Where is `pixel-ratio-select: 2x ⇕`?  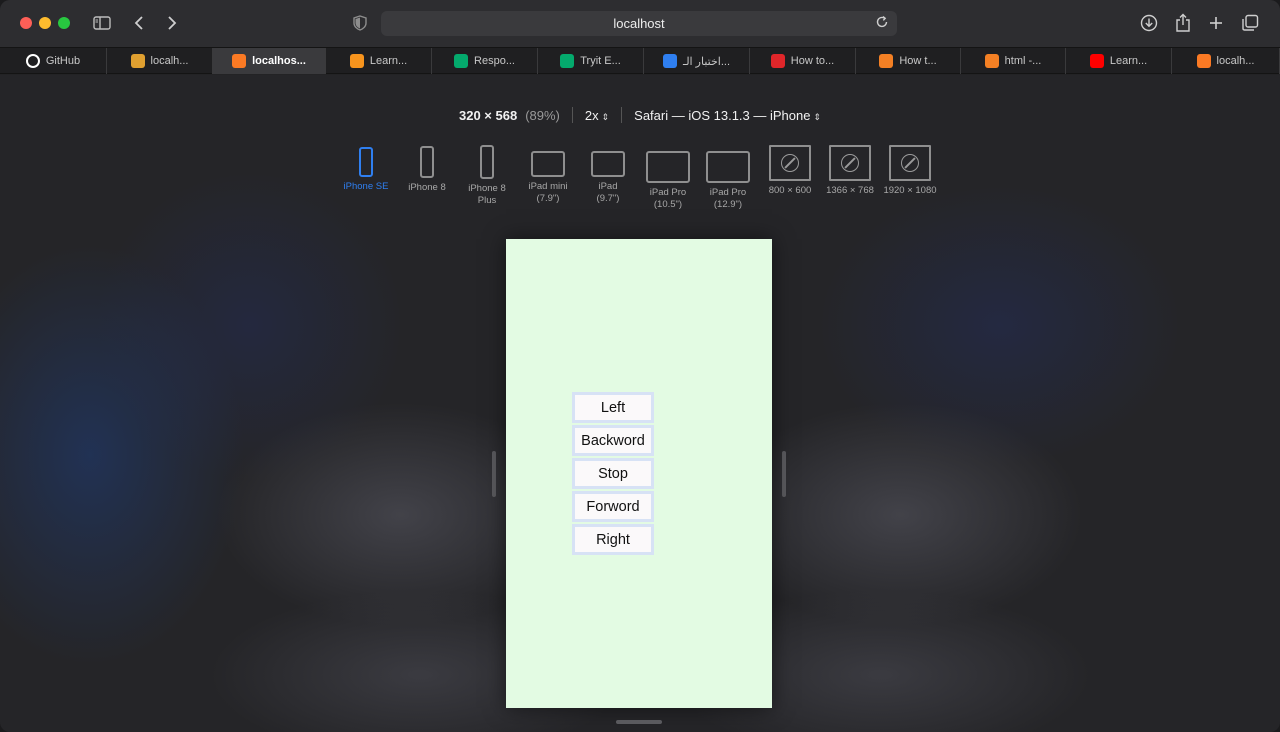 pixel-ratio-select: 2x ⇕ is located at coordinates (597, 115).